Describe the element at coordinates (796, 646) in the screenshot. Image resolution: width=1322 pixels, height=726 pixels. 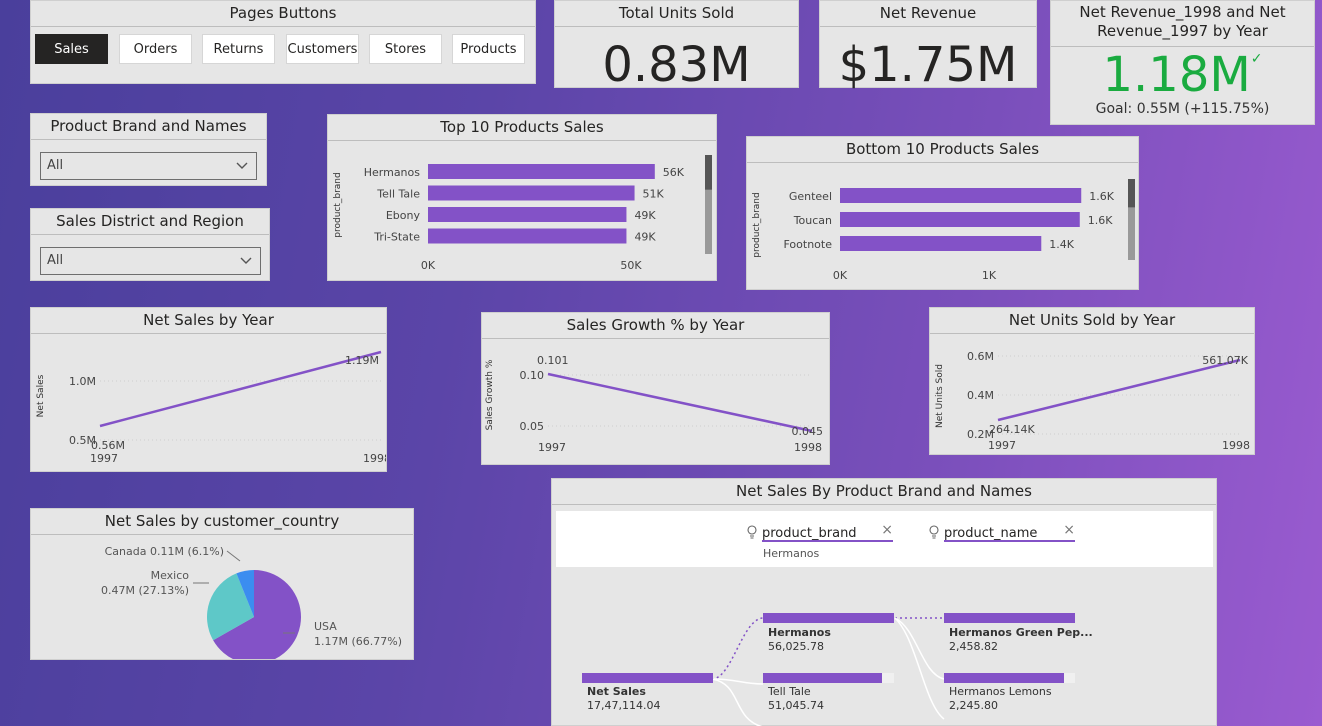
I see `l1-value-hermanos: 56,025.78` at that location.